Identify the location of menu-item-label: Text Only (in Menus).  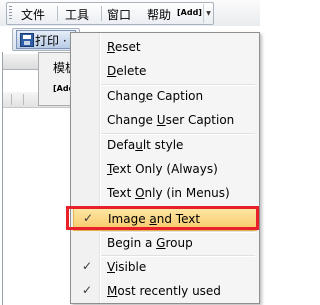
(168, 193).